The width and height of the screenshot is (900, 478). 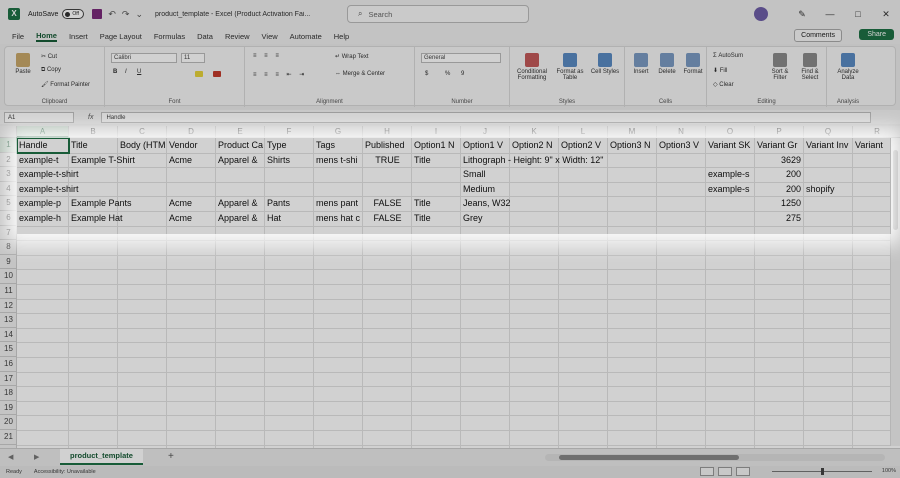 I want to click on cell-e2: Apparel &, so click(x=240, y=160).